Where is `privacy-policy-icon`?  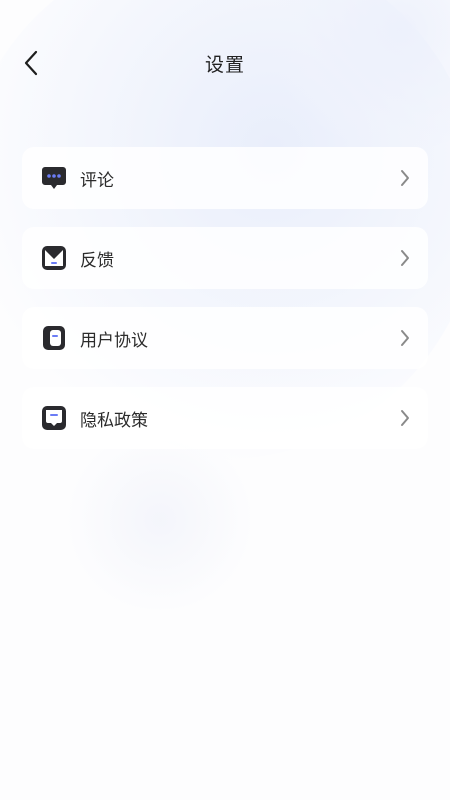 privacy-policy-icon is located at coordinates (54, 418).